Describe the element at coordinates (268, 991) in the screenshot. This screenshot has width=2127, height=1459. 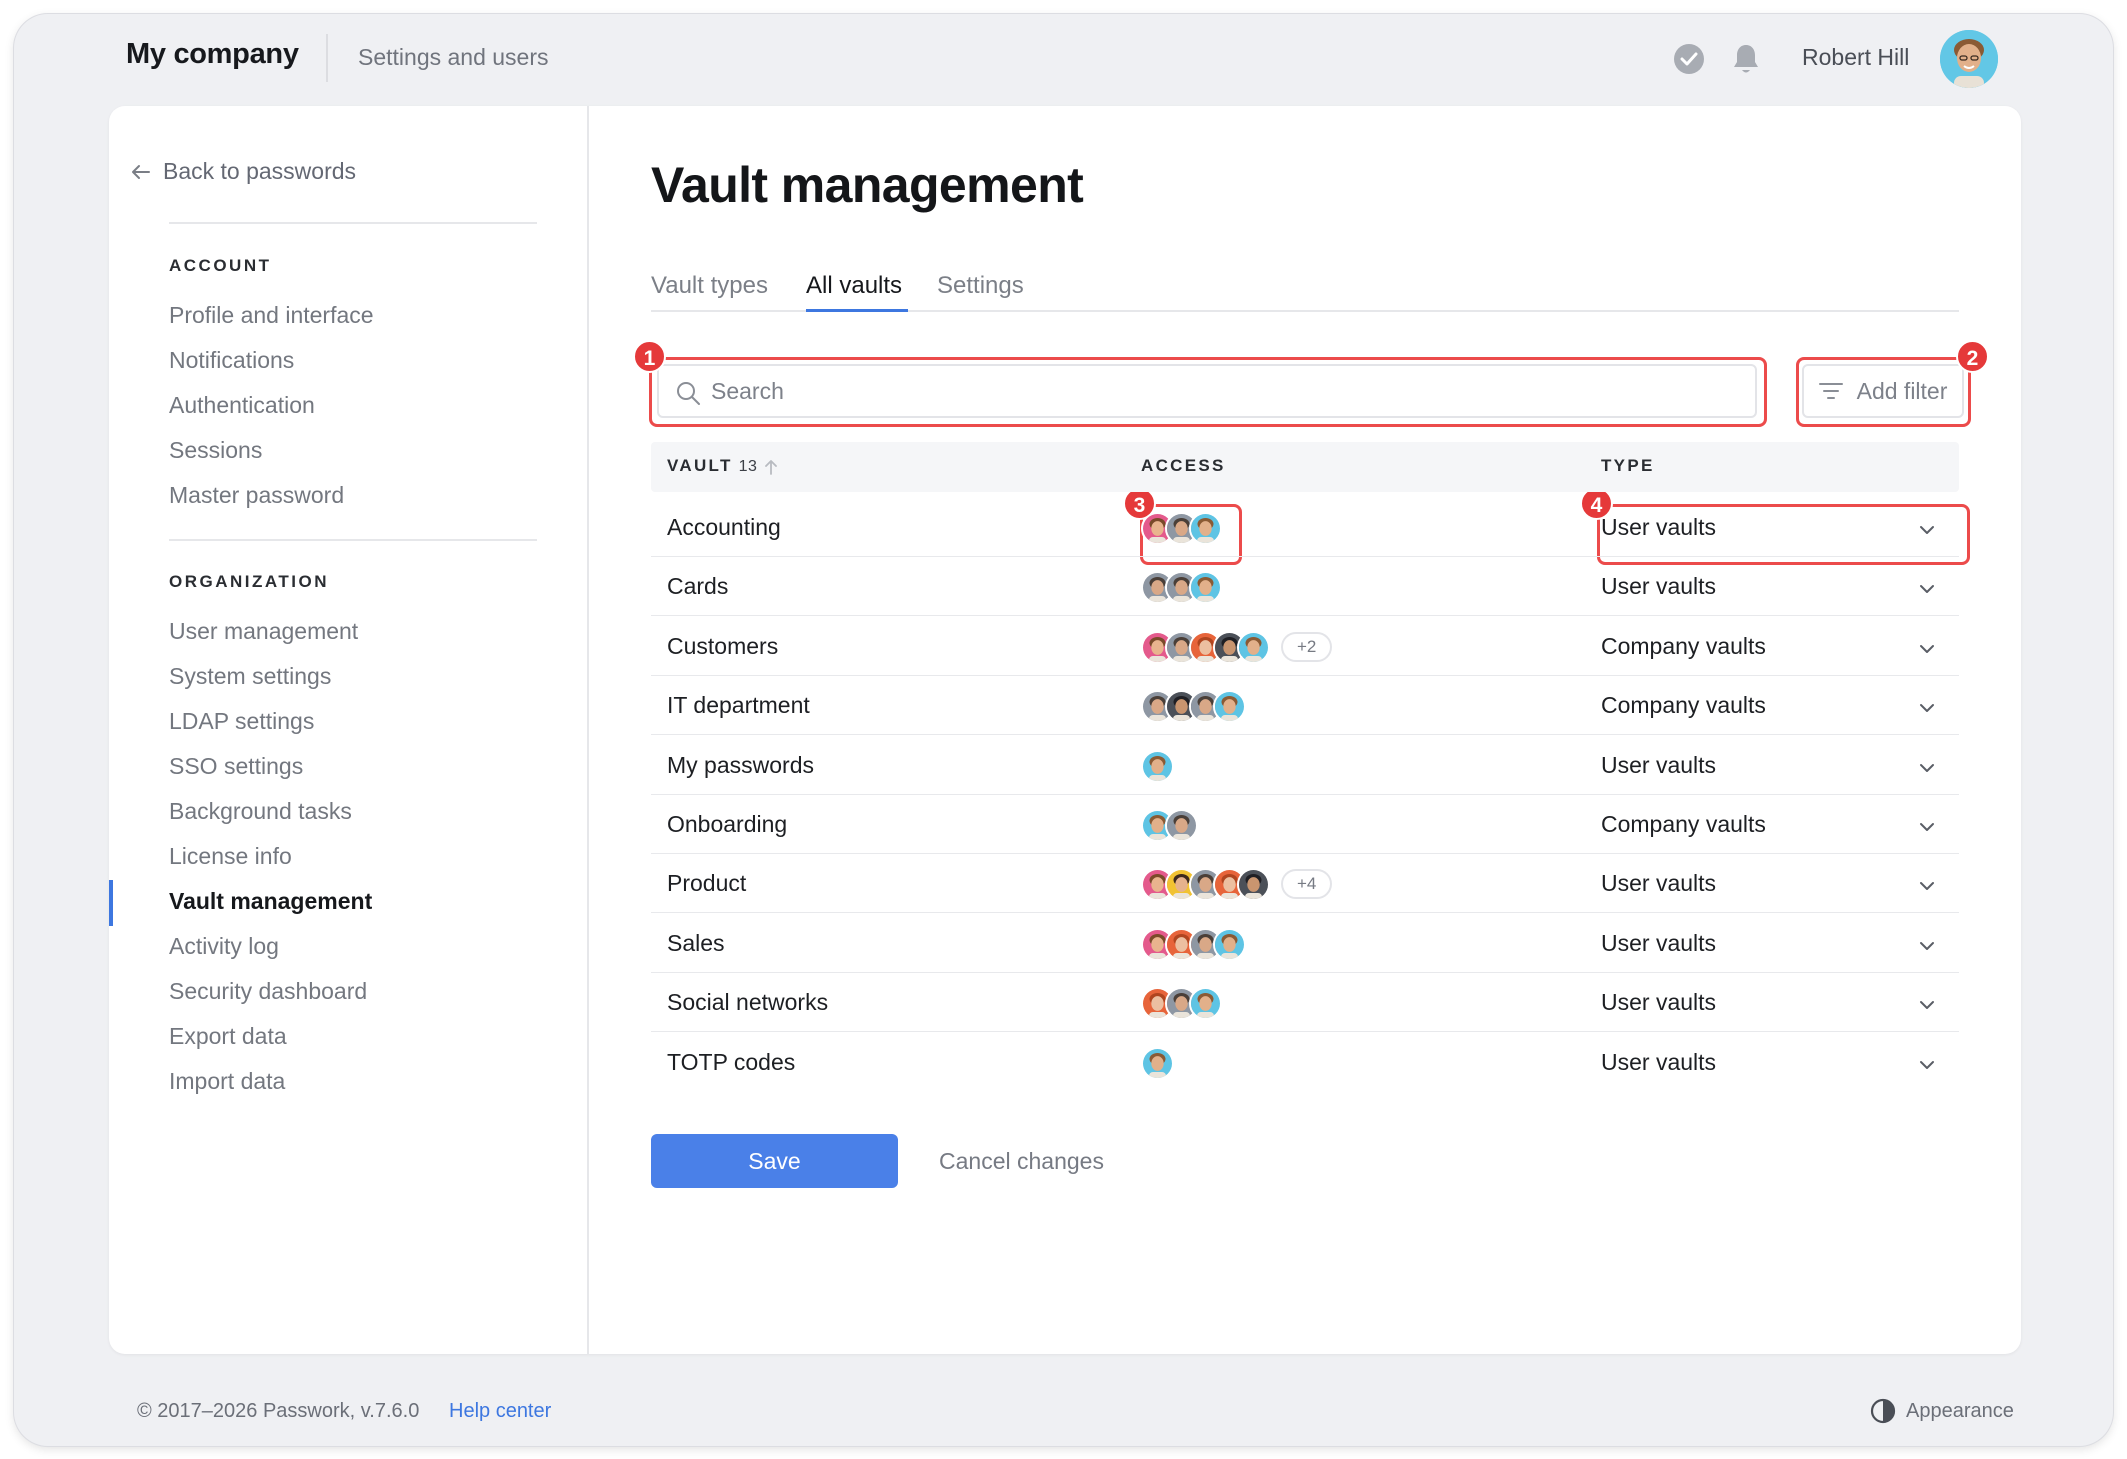
I see `sidebar-item-security-dashboard: Security dashboard` at that location.